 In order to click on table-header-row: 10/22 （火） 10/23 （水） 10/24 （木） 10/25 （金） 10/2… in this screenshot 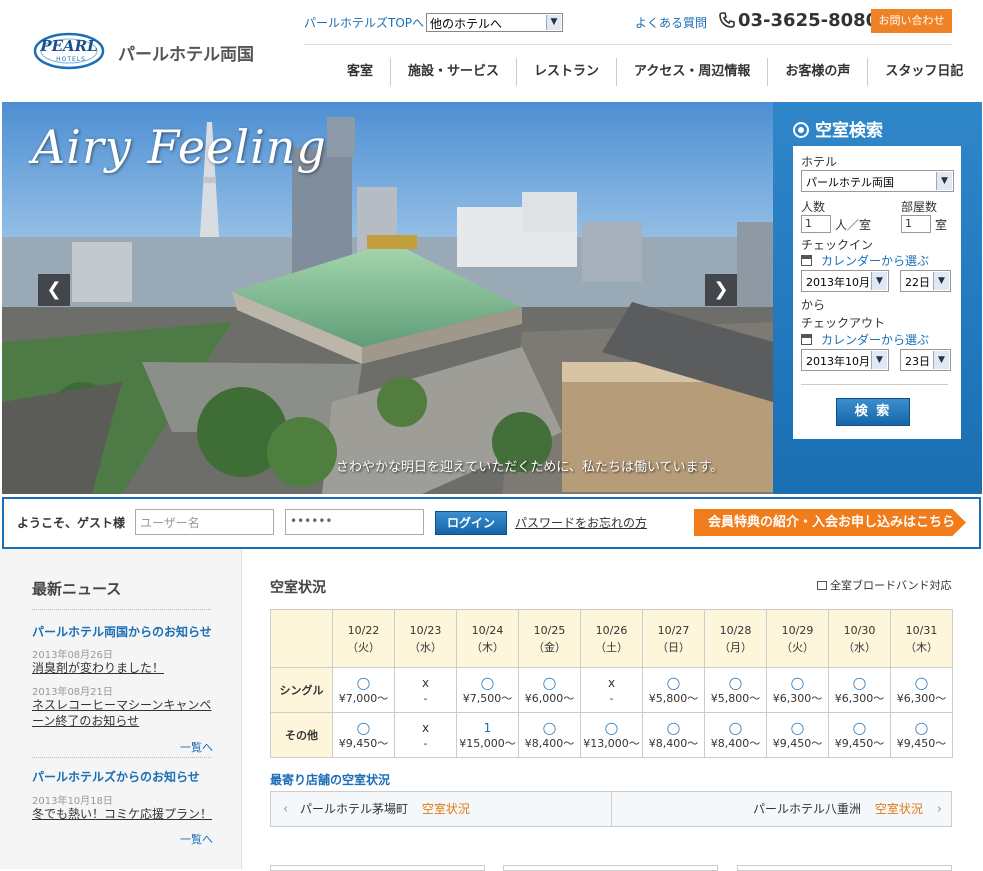, I will do `click(611, 638)`.